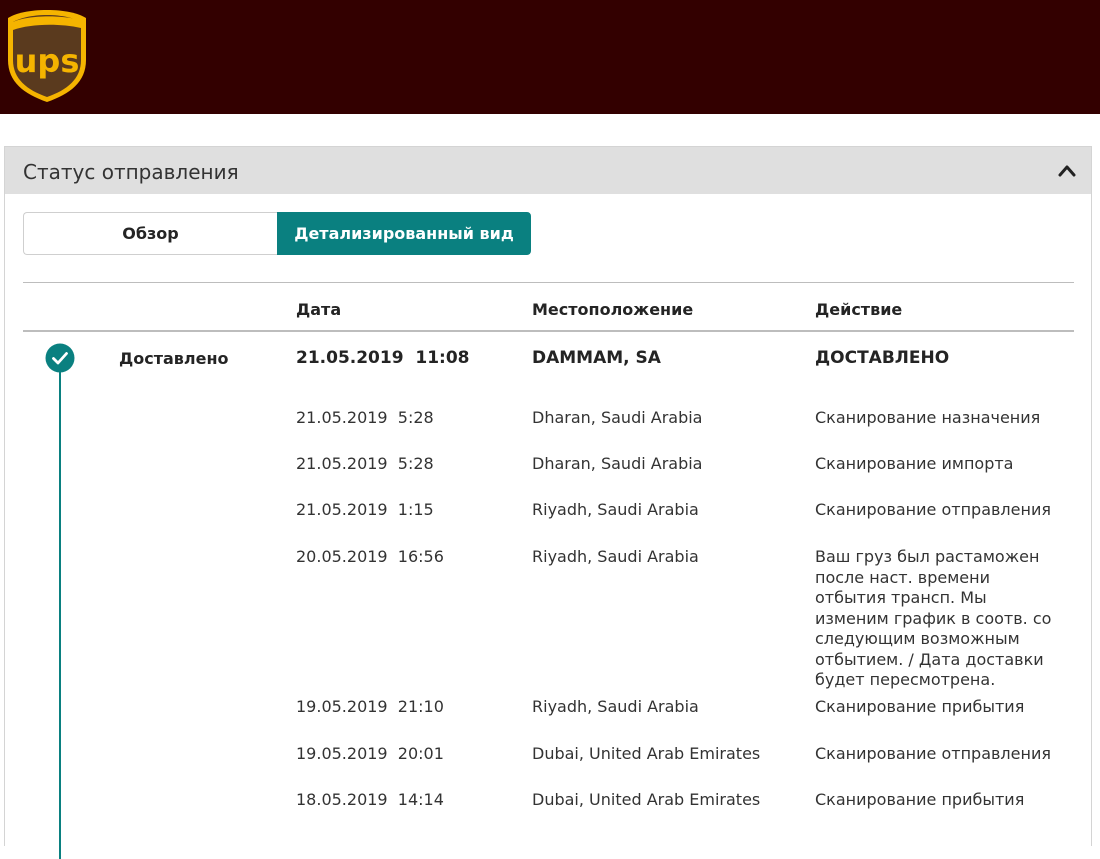 The height and width of the screenshot is (859, 1100). I want to click on chevron-up-icon, so click(1067, 171).